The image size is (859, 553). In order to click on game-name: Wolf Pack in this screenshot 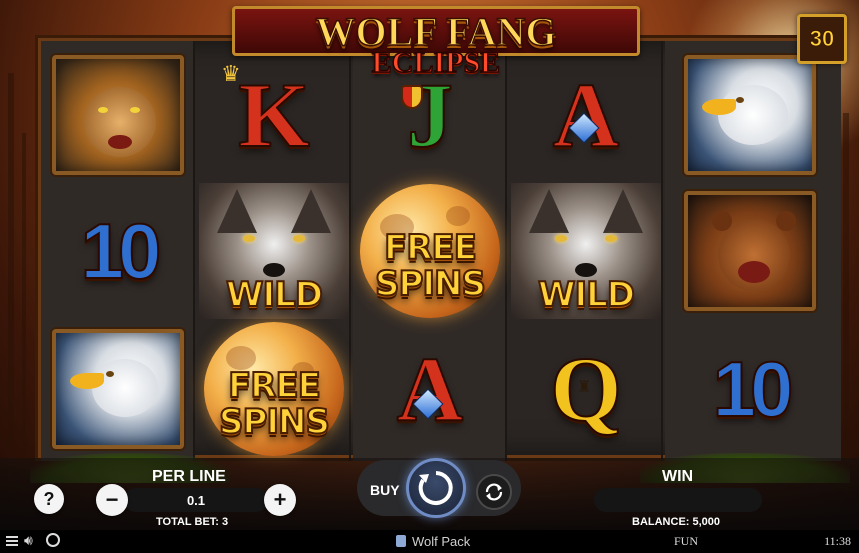, I will do `click(441, 541)`.